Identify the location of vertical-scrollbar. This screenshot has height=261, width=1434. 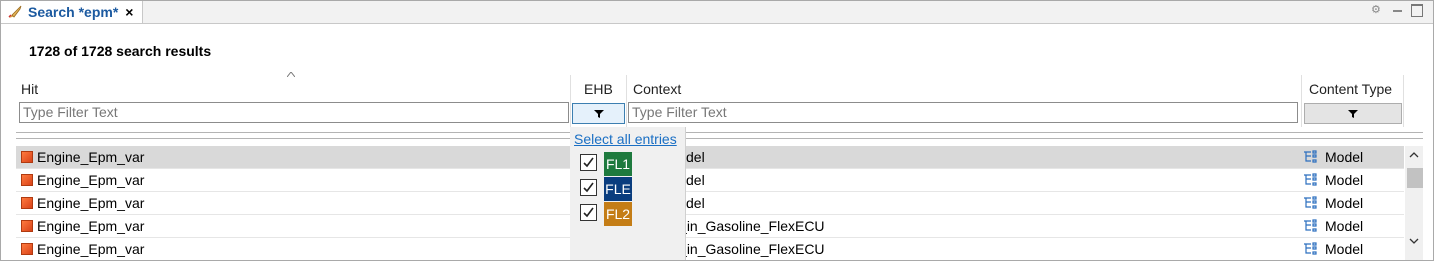
(1414, 203).